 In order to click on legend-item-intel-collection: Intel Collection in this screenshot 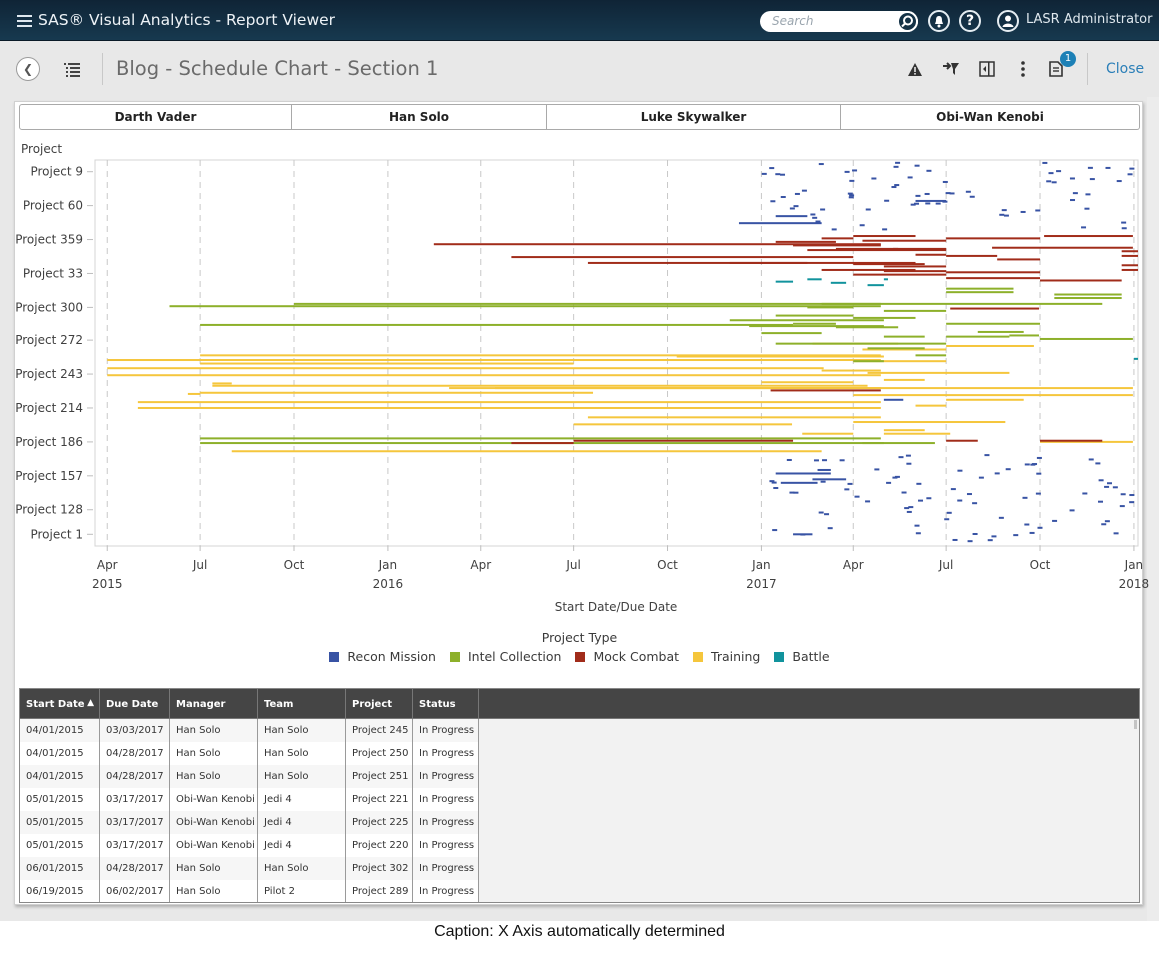, I will do `click(505, 656)`.